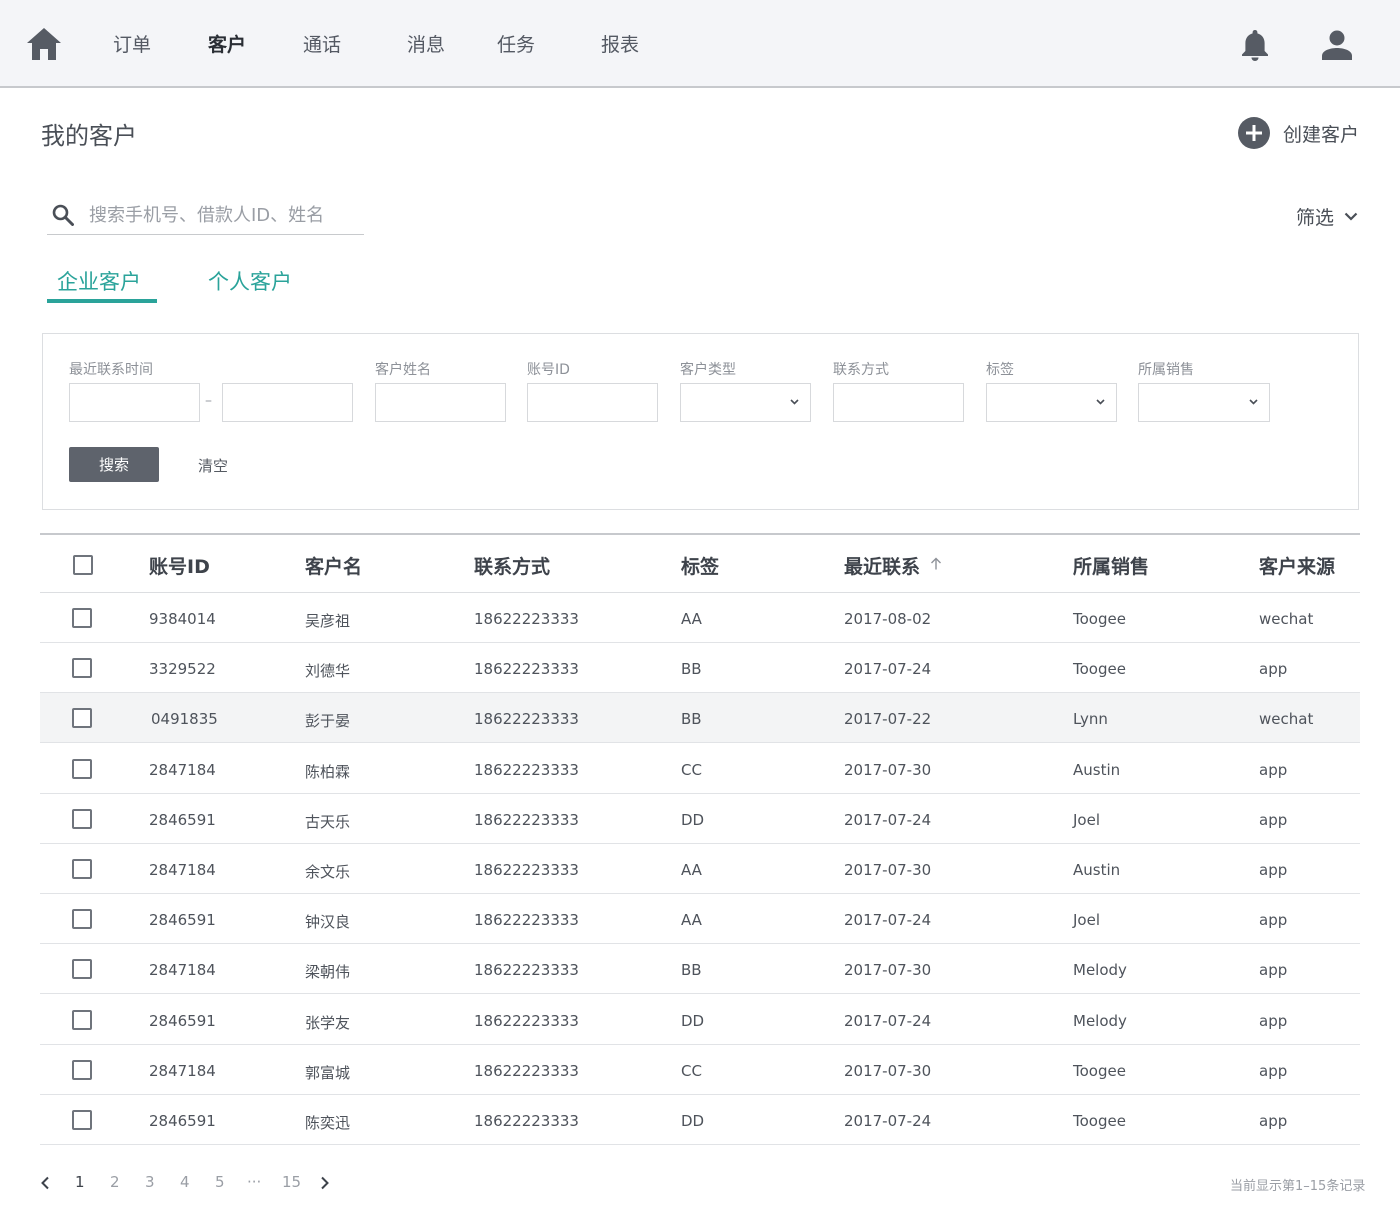 This screenshot has width=1400, height=1228. Describe the element at coordinates (99, 281) in the screenshot. I see `tab-enterprise-customers: 企业客户` at that location.